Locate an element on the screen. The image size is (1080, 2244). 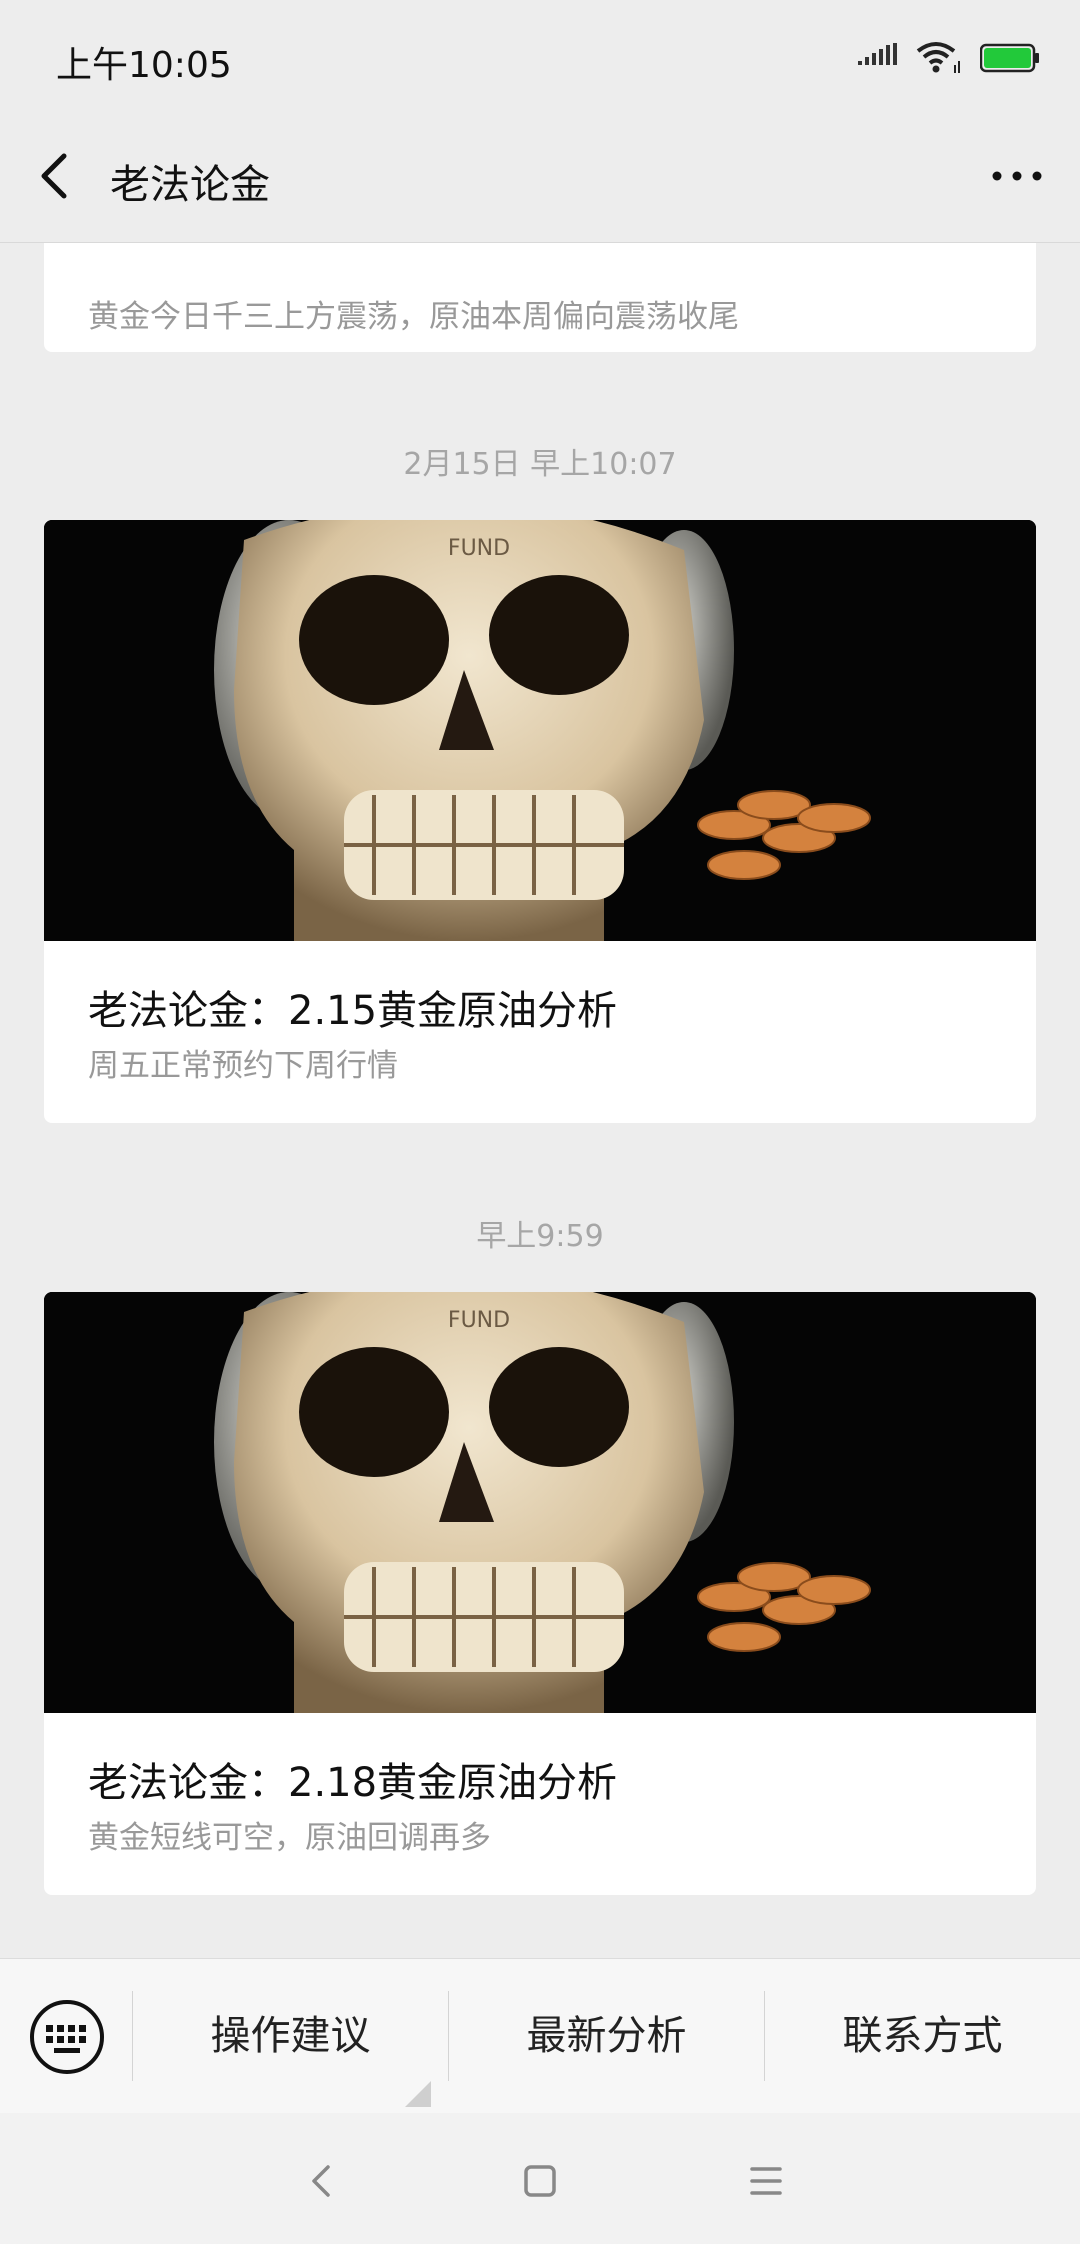
message-timestamp: 早上9:59 is located at coordinates (540, 1236).